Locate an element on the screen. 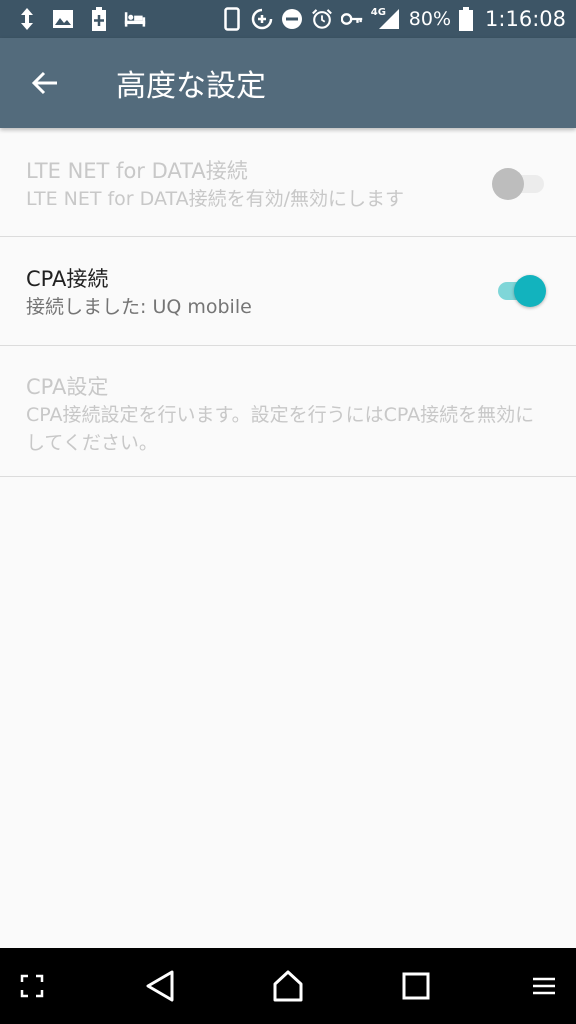 This screenshot has height=1024, width=576. setting-title: LTE NET for DATA接続 is located at coordinates (137, 171).